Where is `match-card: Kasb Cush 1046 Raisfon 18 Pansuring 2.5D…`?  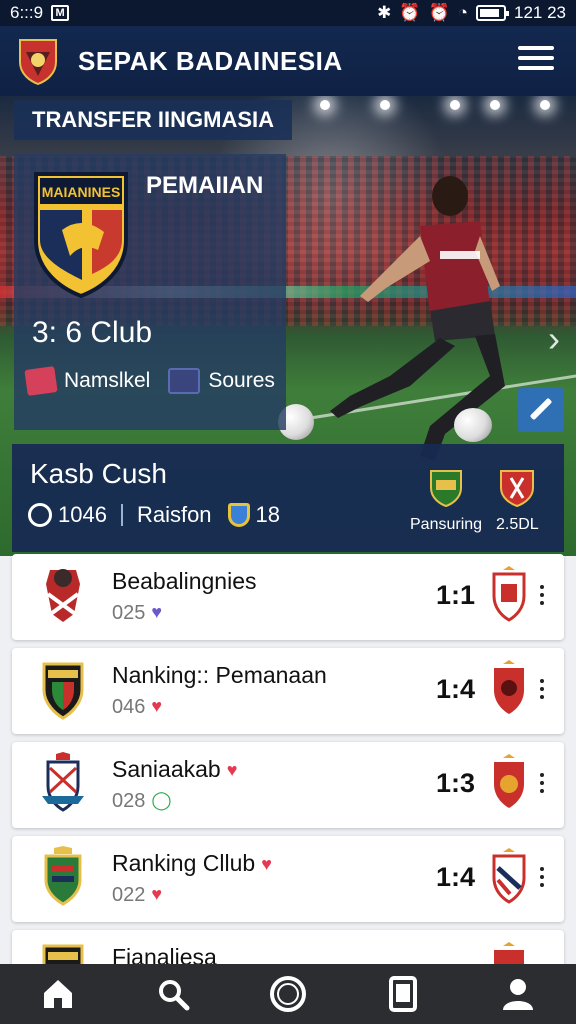
match-card: Kasb Cush 1046 Raisfon 18 Pansuring 2.5D… is located at coordinates (288, 498).